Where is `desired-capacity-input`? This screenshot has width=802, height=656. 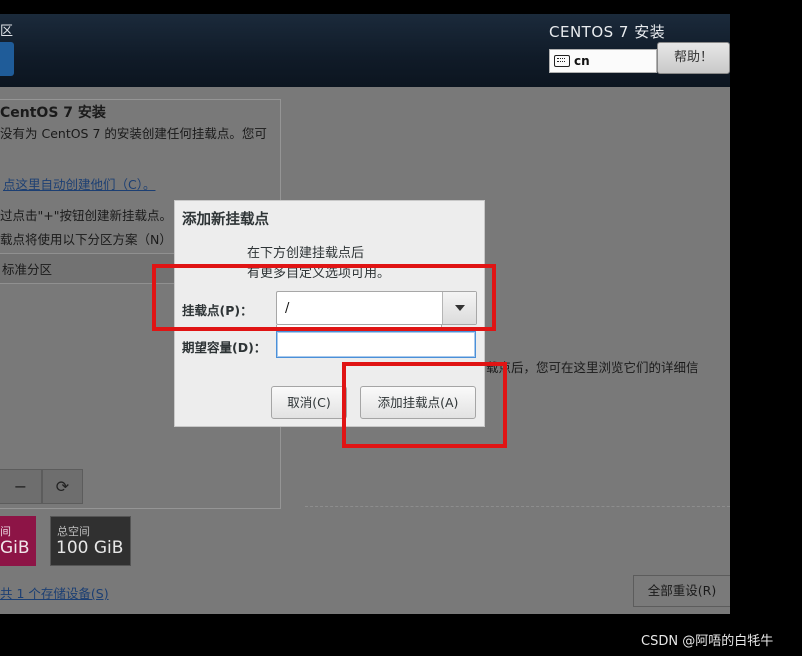
desired-capacity-input is located at coordinates (376, 344).